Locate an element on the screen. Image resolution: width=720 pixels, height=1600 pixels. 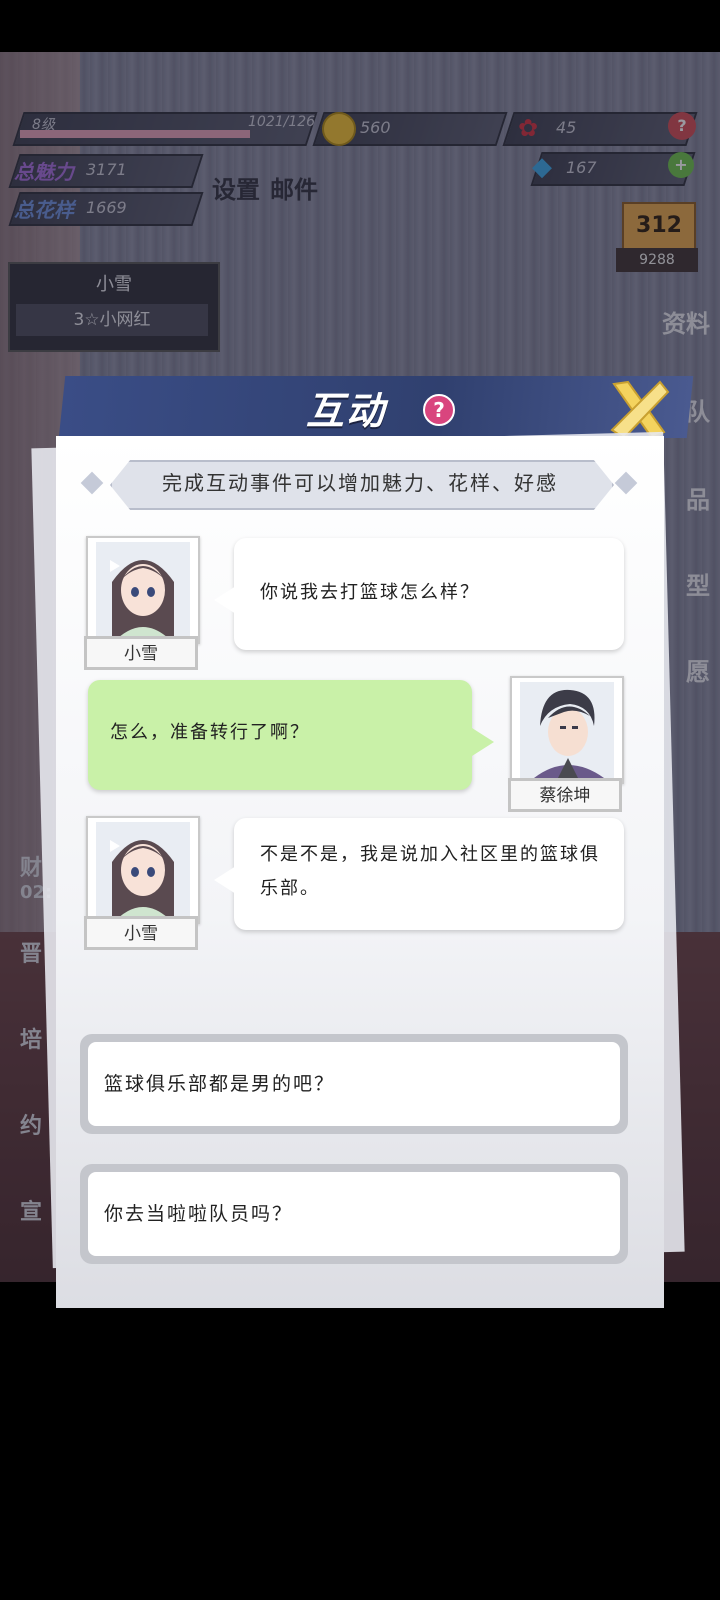
choice-option-2: 你去当啦啦队员吗？ is located at coordinates (354, 1214).